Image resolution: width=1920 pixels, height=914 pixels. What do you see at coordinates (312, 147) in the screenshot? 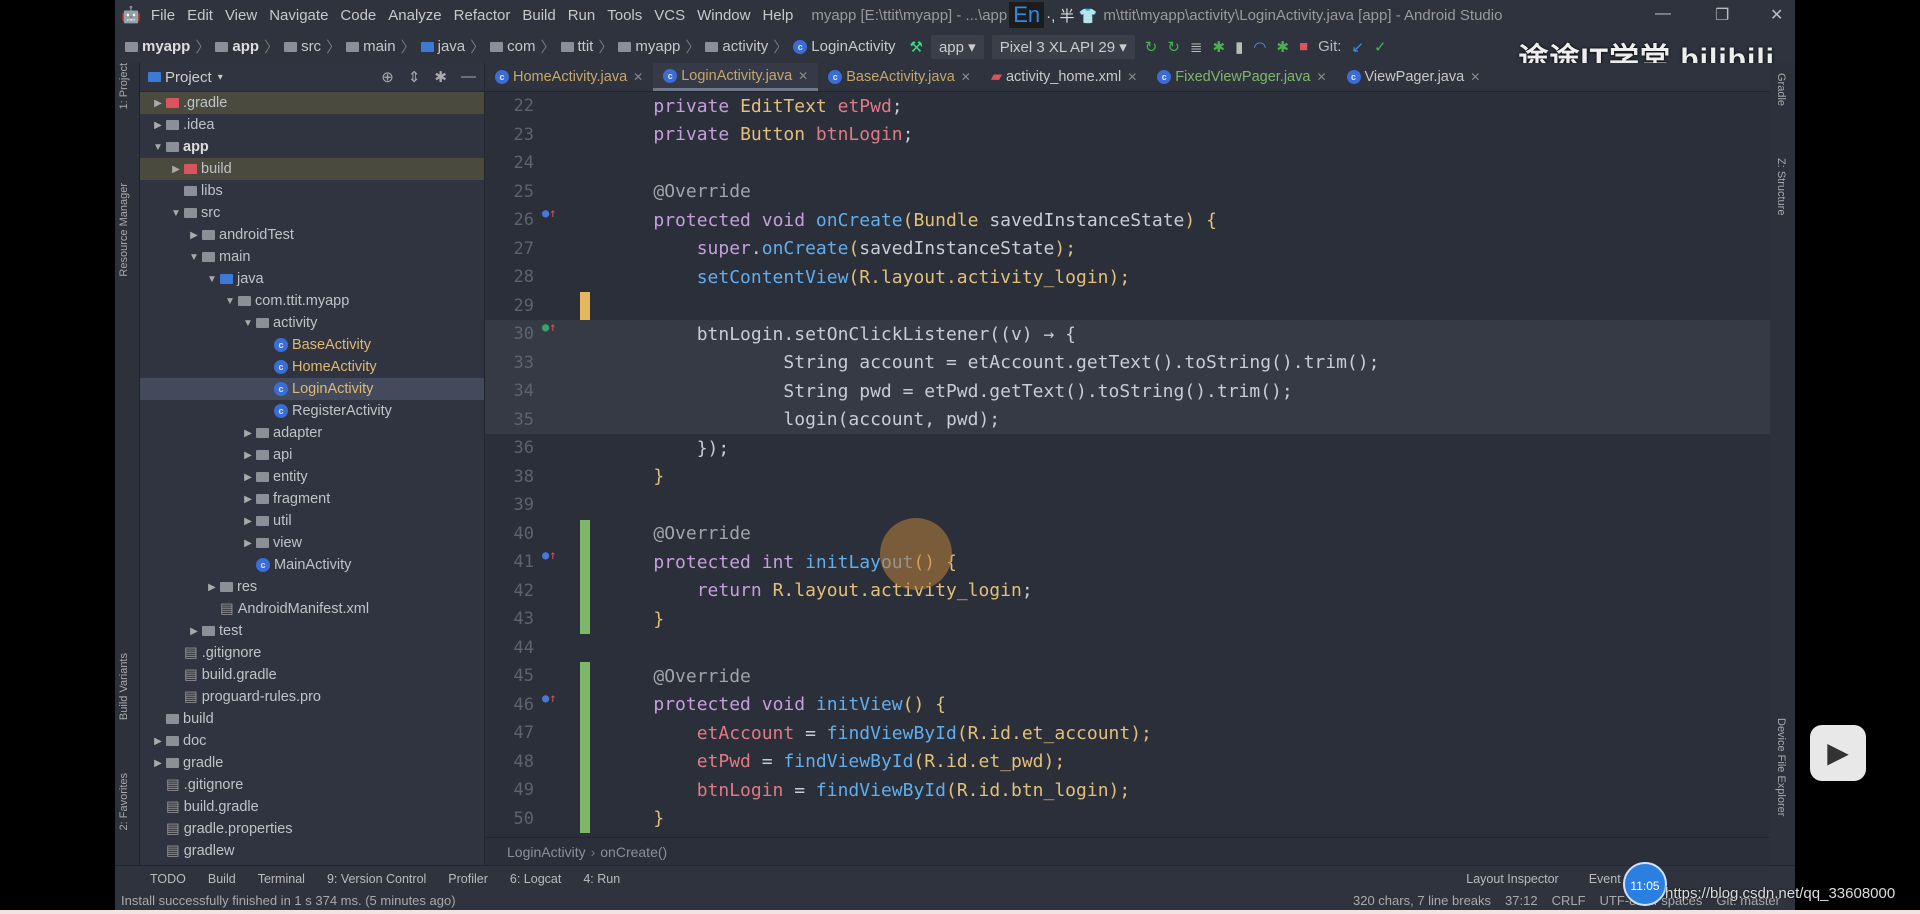
I see `tree-item: ▼ app` at bounding box center [312, 147].